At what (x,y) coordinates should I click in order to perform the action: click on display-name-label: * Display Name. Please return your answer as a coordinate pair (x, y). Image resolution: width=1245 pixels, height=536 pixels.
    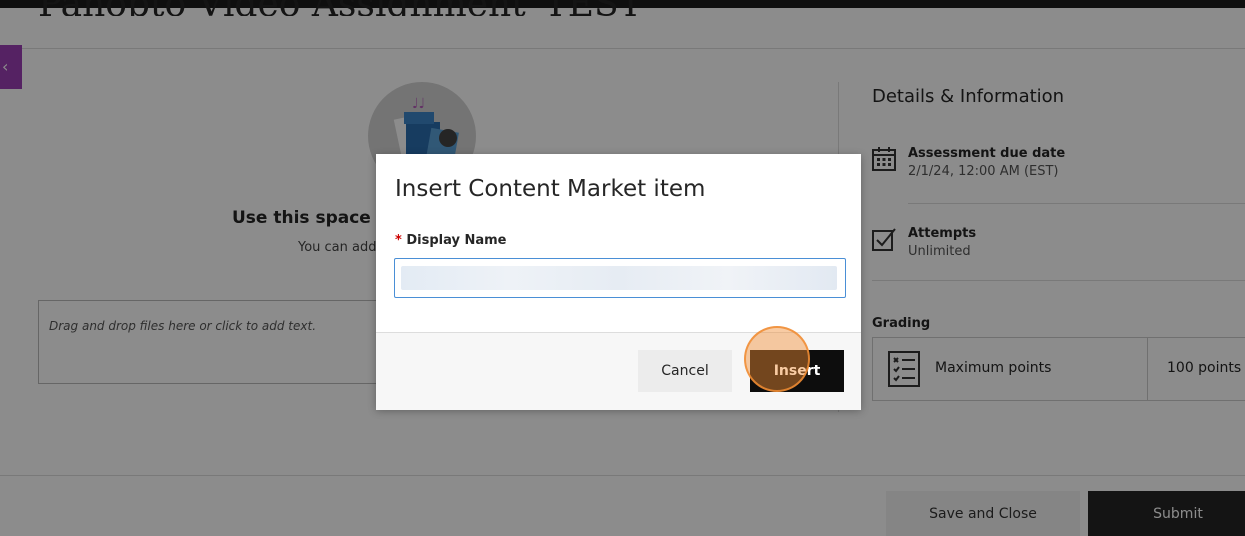
    Looking at the image, I should click on (450, 240).